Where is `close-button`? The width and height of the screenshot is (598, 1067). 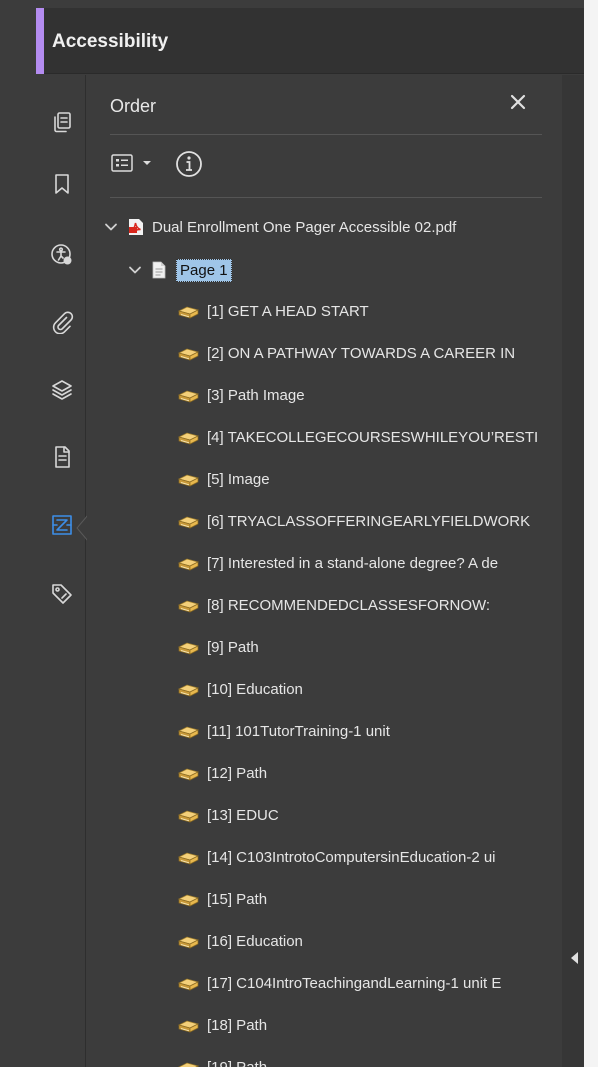
close-button is located at coordinates (518, 103).